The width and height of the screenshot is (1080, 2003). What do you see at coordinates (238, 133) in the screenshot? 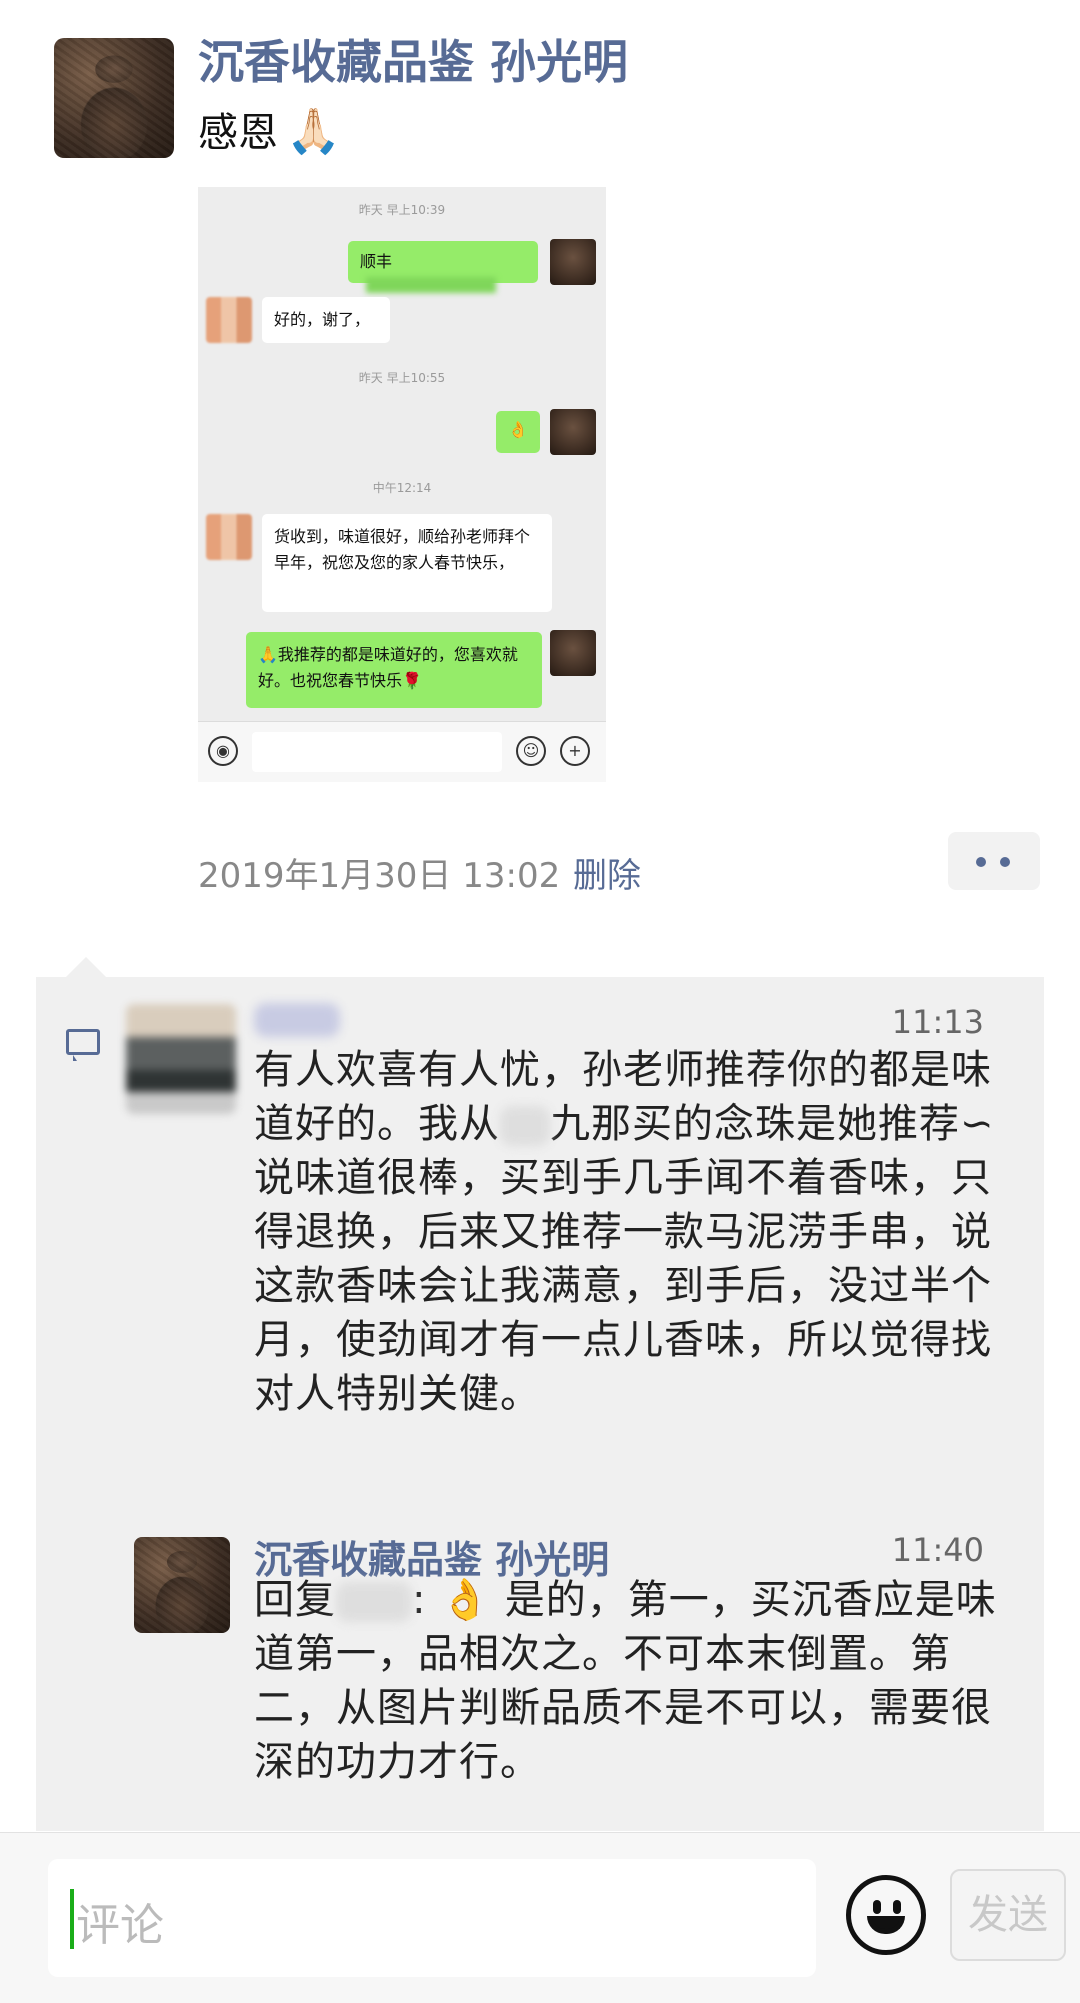
I see `post-text-content: 感恩` at bounding box center [238, 133].